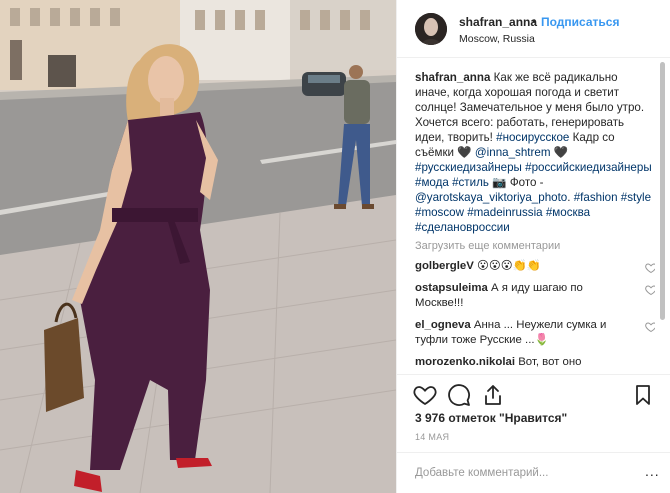 The width and height of the screenshot is (670, 493). I want to click on hashtag-link: #style, so click(636, 197).